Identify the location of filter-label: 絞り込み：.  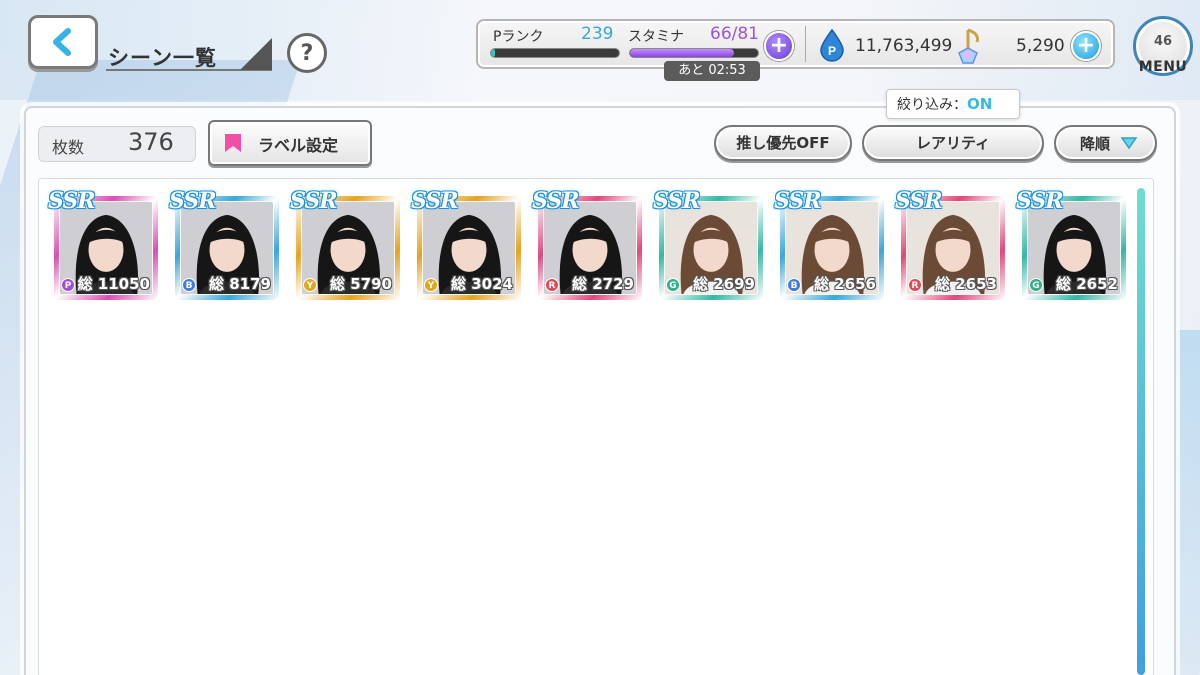
(932, 105).